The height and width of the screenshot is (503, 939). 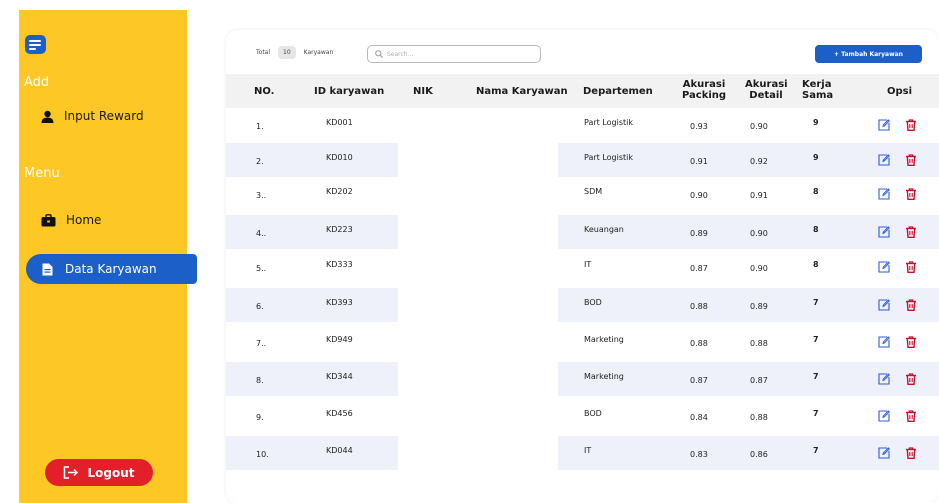 What do you see at coordinates (261, 233) in the screenshot?
I see `cell-no: 4..` at bounding box center [261, 233].